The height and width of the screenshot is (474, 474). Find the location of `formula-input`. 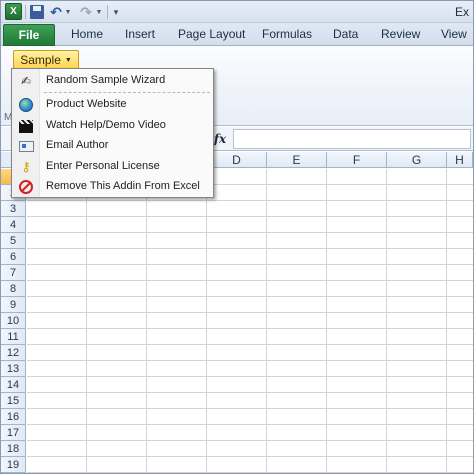

formula-input is located at coordinates (352, 139).